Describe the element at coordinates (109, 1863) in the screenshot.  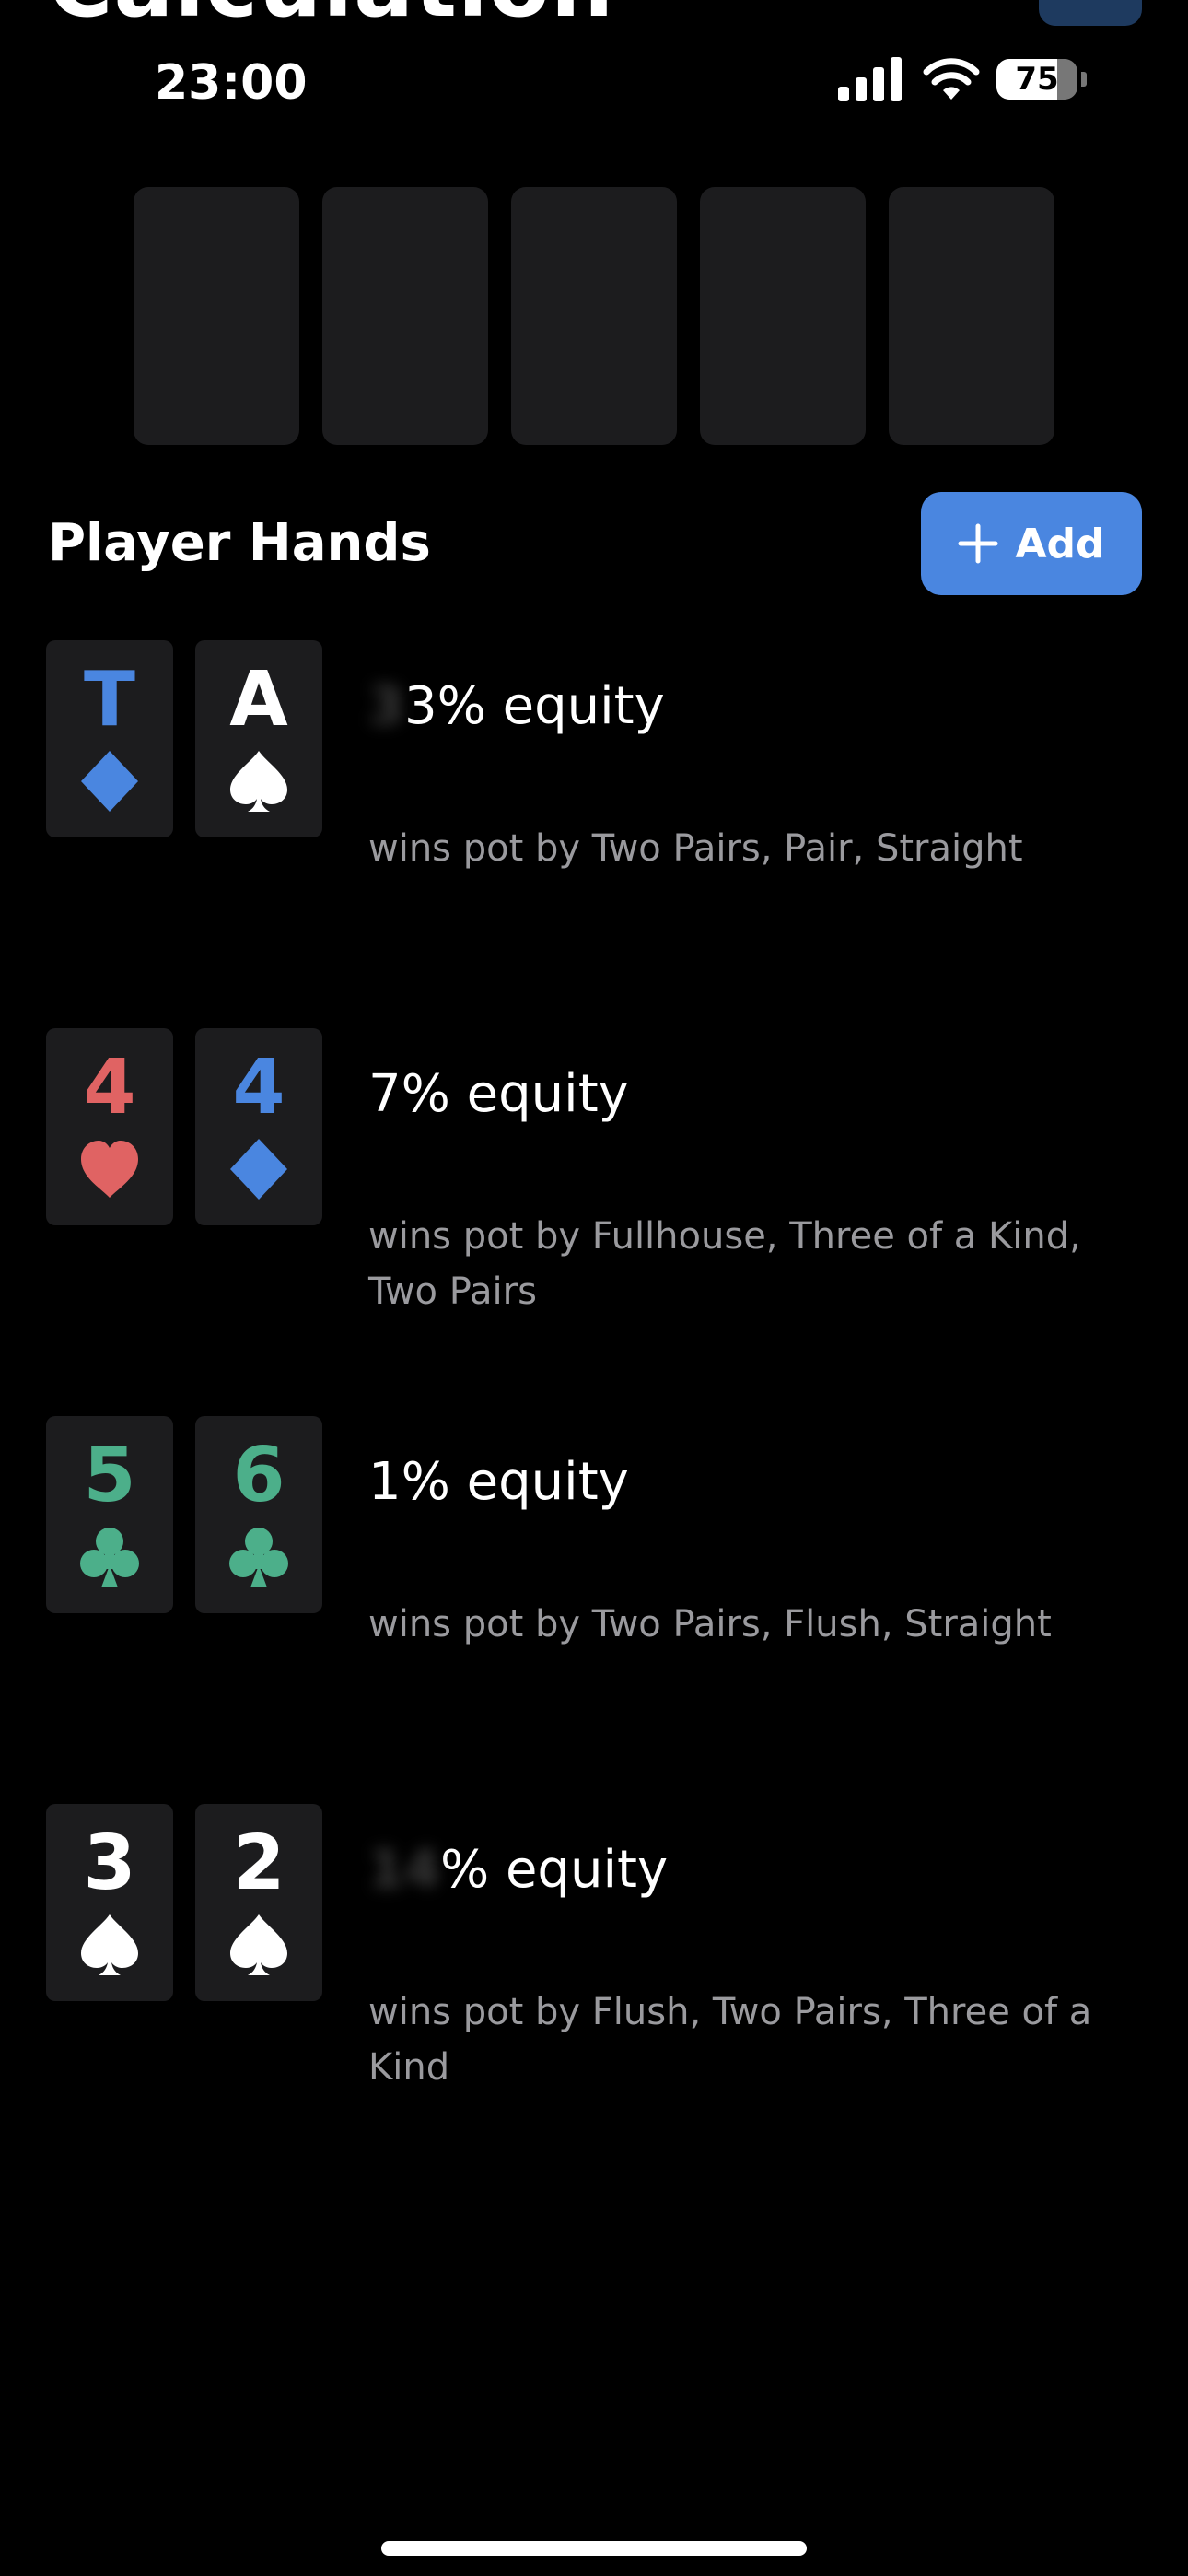
I see `card-rank: 3` at that location.